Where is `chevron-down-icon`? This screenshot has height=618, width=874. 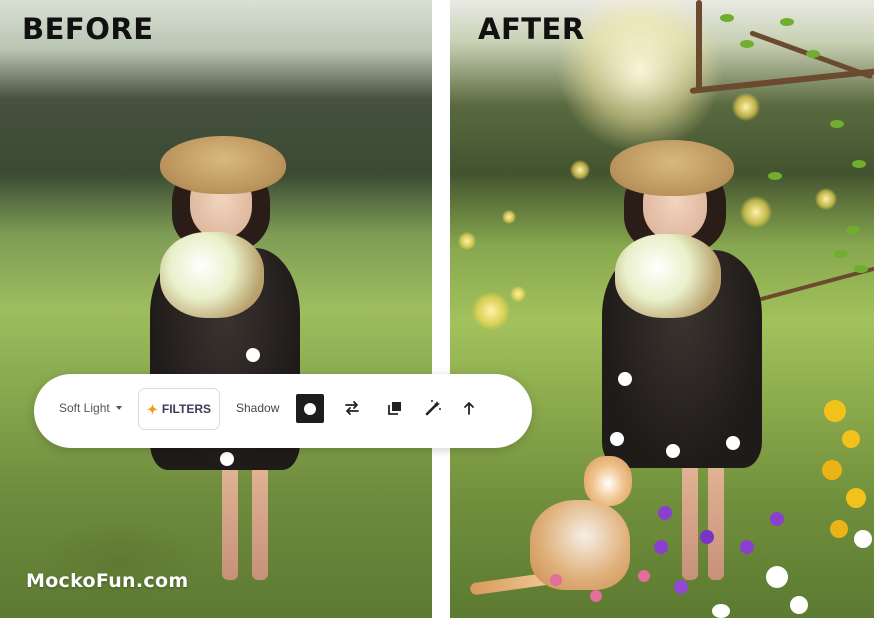
chevron-down-icon is located at coordinates (118, 408).